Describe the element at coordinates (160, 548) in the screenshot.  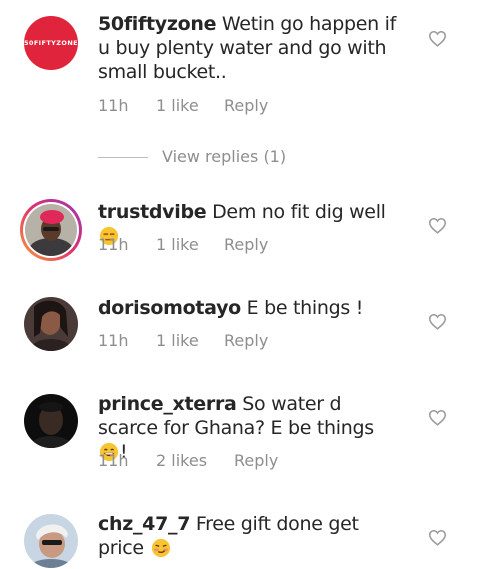
I see `smirk-emoji-icon` at that location.